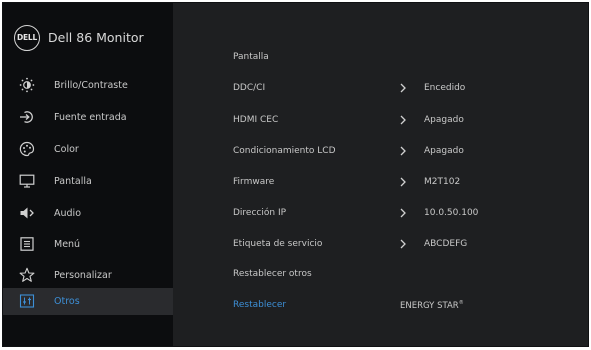 This screenshot has height=350, width=591. I want to click on sidebar-item-label: Fuente entrada, so click(90, 117).